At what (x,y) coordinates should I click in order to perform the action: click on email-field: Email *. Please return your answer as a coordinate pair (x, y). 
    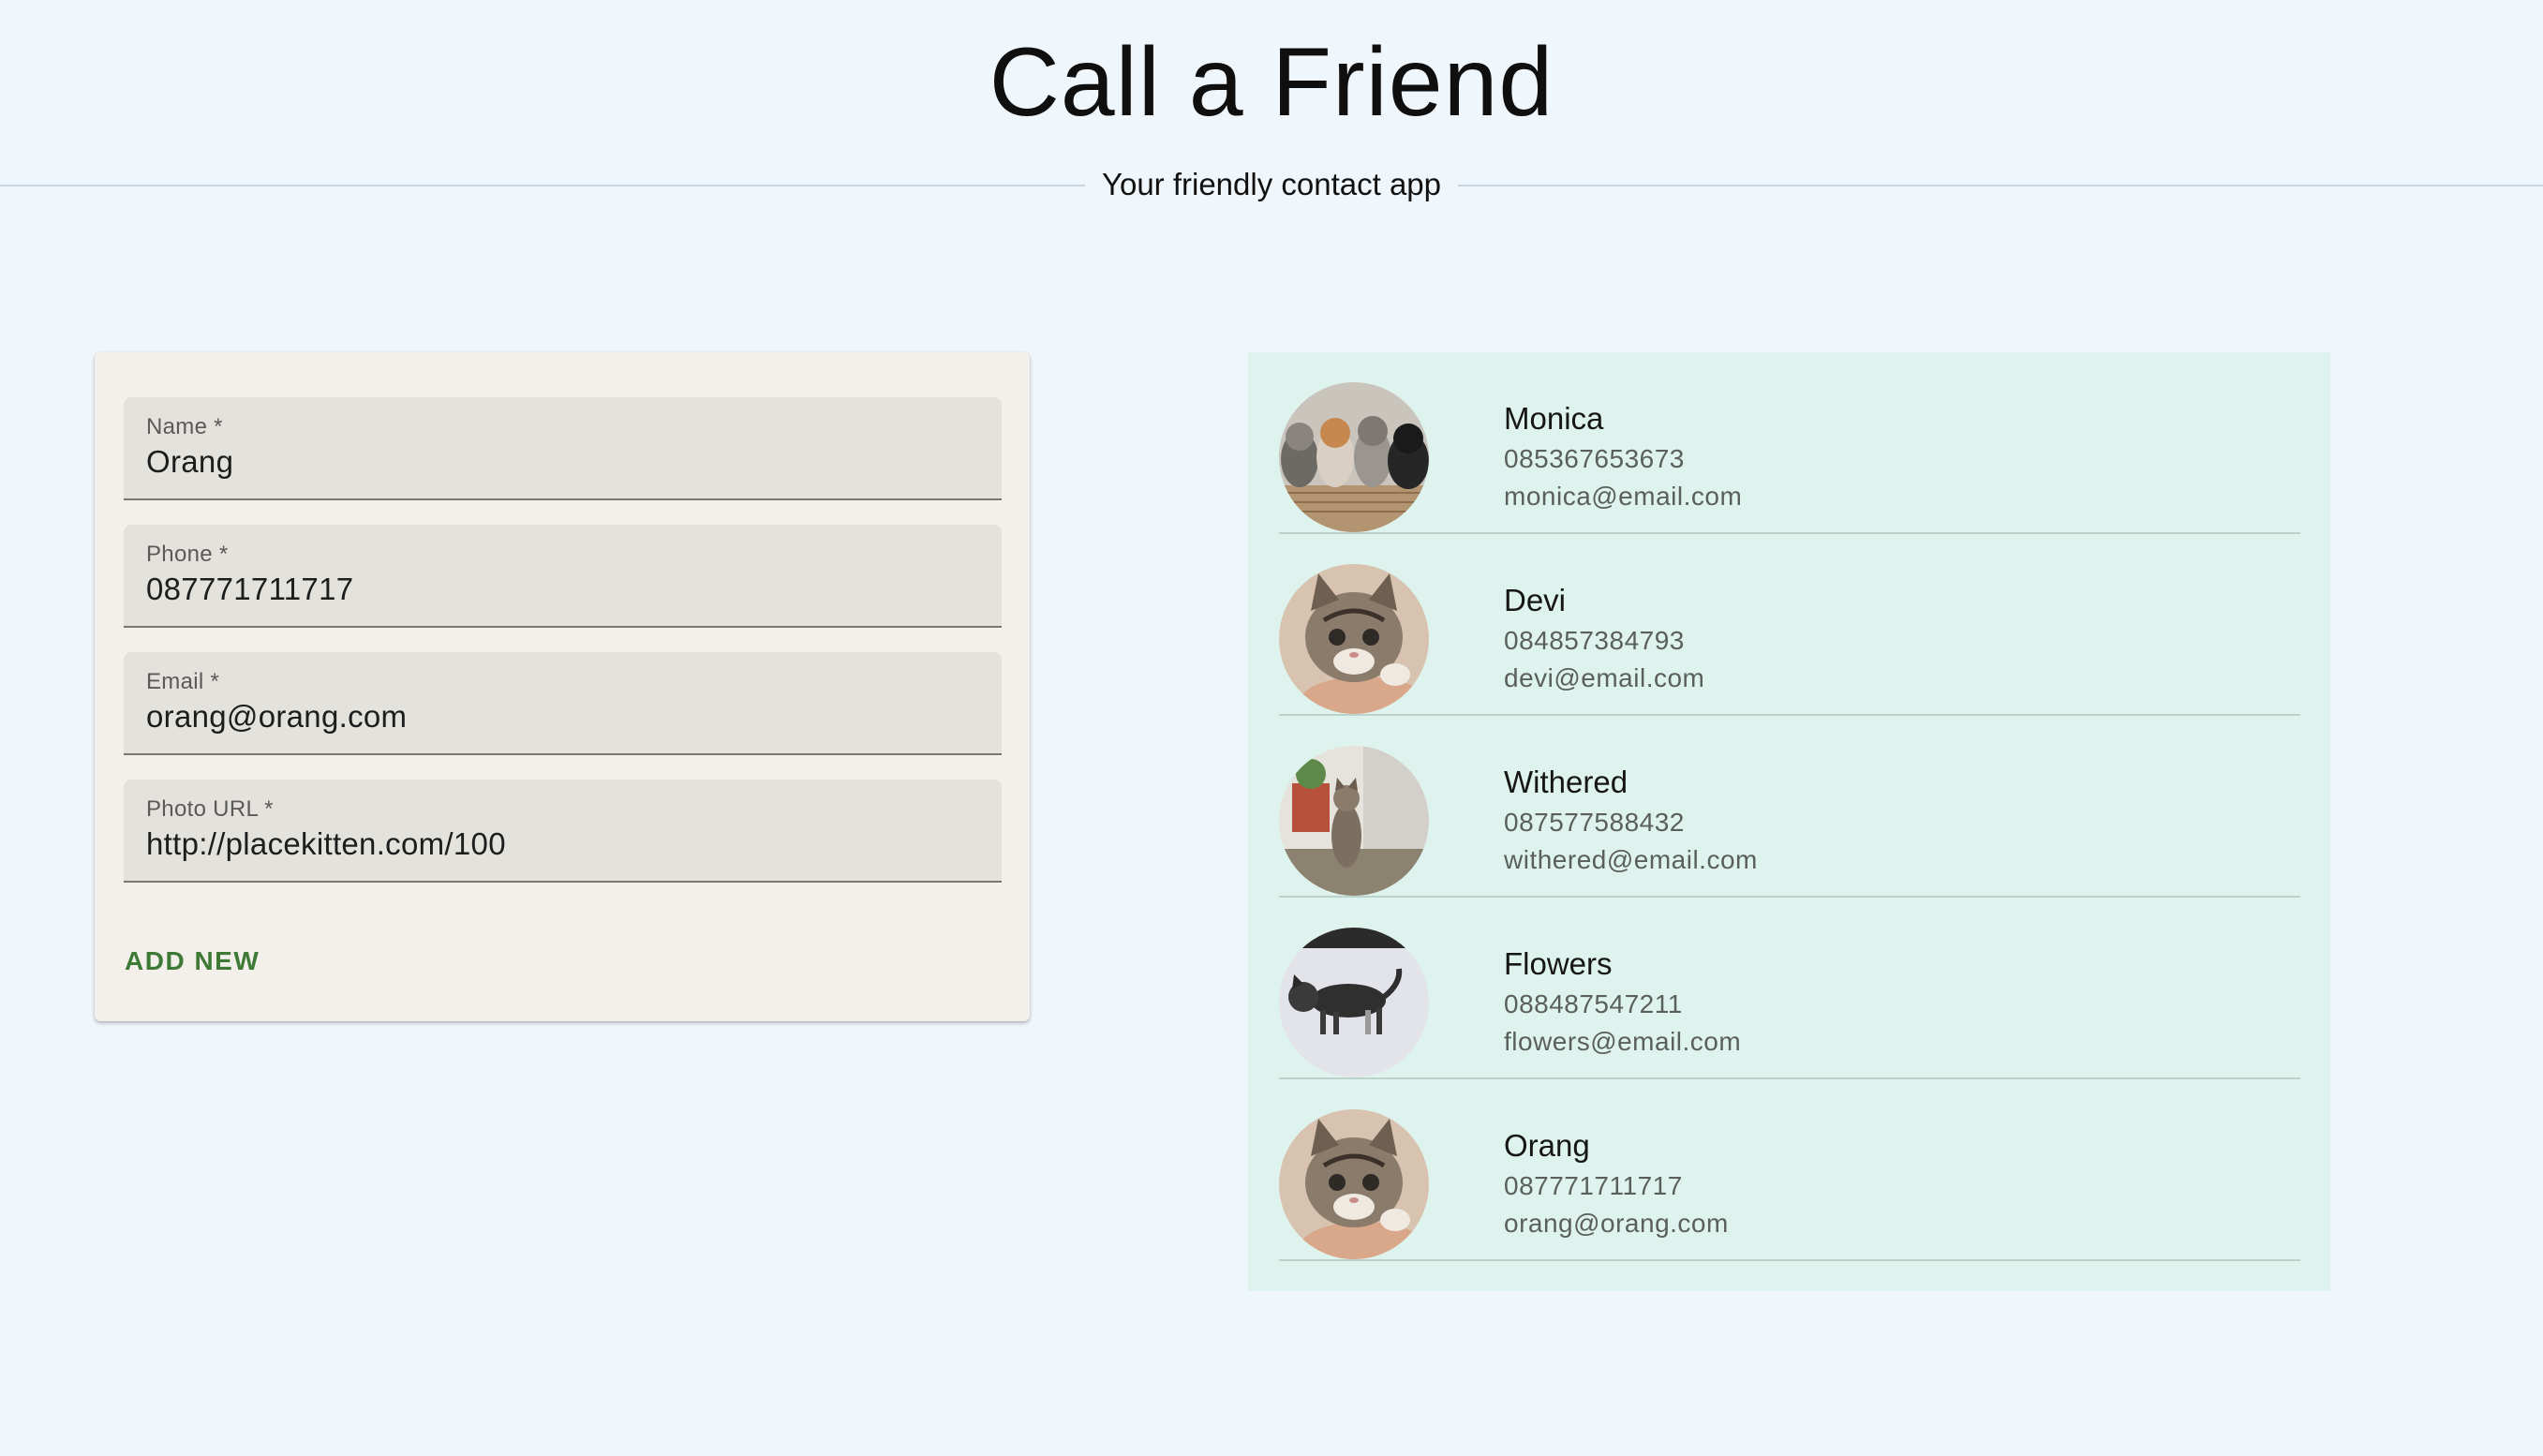
    Looking at the image, I should click on (563, 703).